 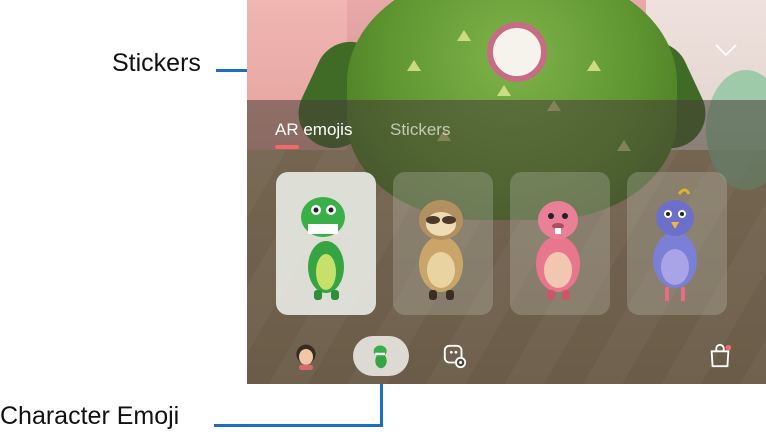 I want to click on bird-icon, so click(x=675, y=244).